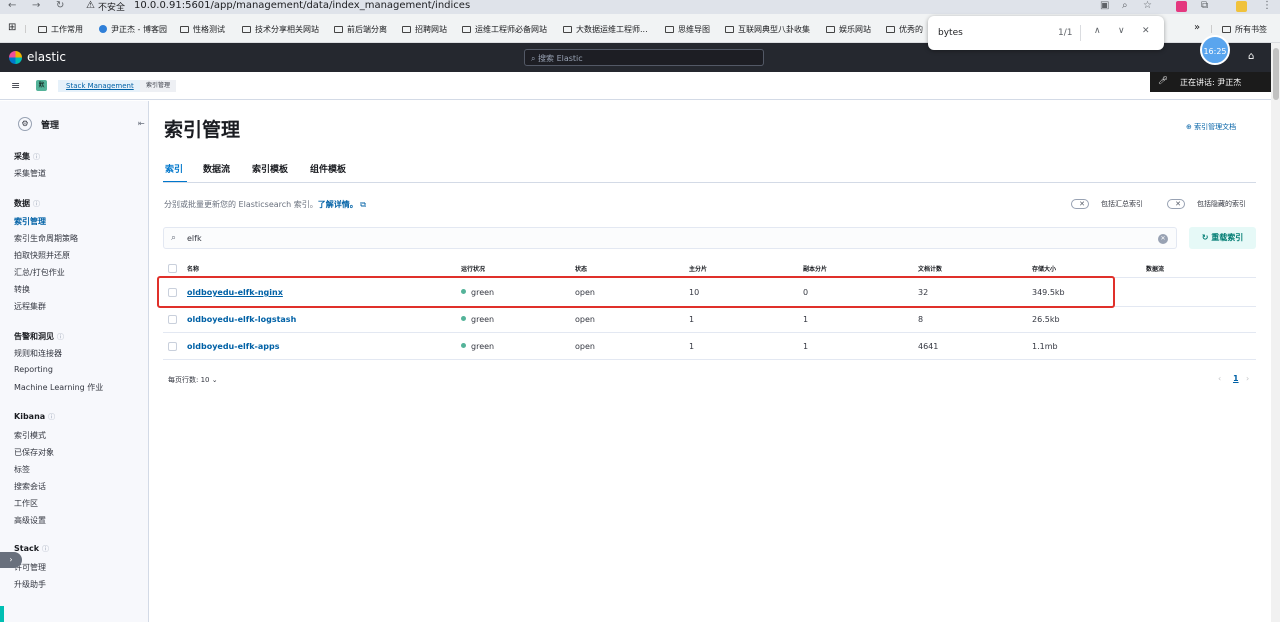 This screenshot has width=1280, height=622. I want to click on bookmark-item: 思维导图, so click(687, 29).